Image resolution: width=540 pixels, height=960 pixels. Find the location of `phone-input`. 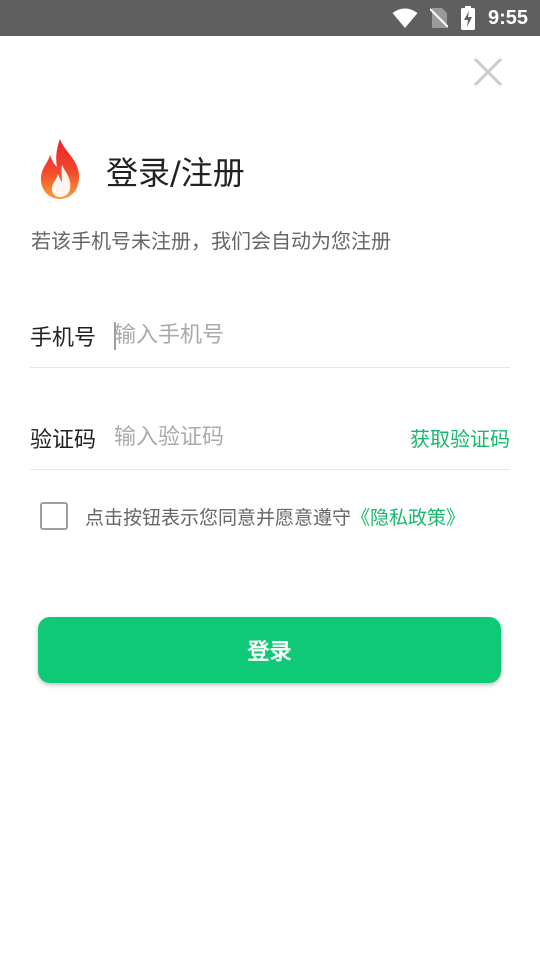

phone-input is located at coordinates (312, 335).